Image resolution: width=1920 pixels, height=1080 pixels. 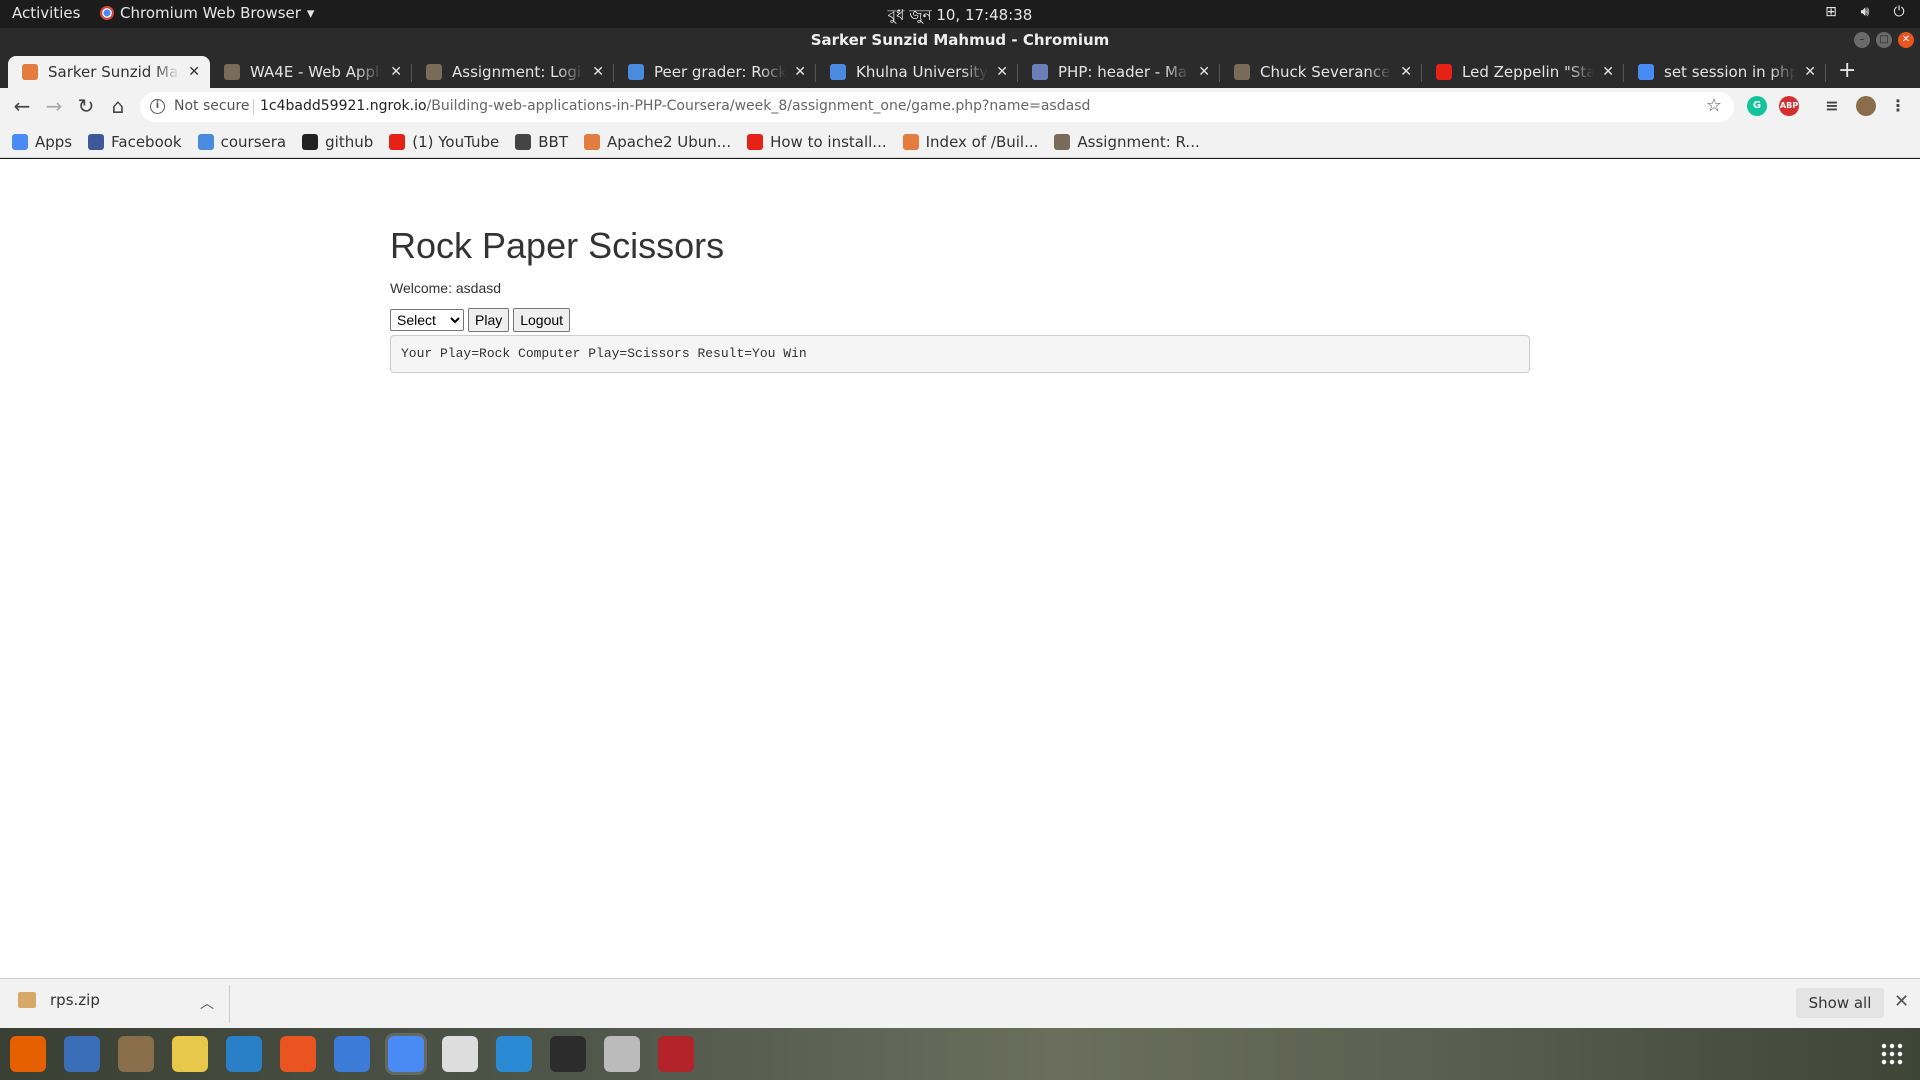 I want to click on human-play-select: Select, so click(x=427, y=320).